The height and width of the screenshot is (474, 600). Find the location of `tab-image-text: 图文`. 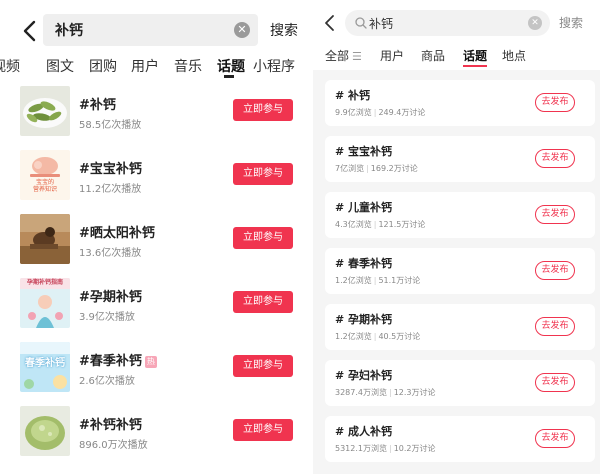

tab-image-text: 图文 is located at coordinates (60, 66).